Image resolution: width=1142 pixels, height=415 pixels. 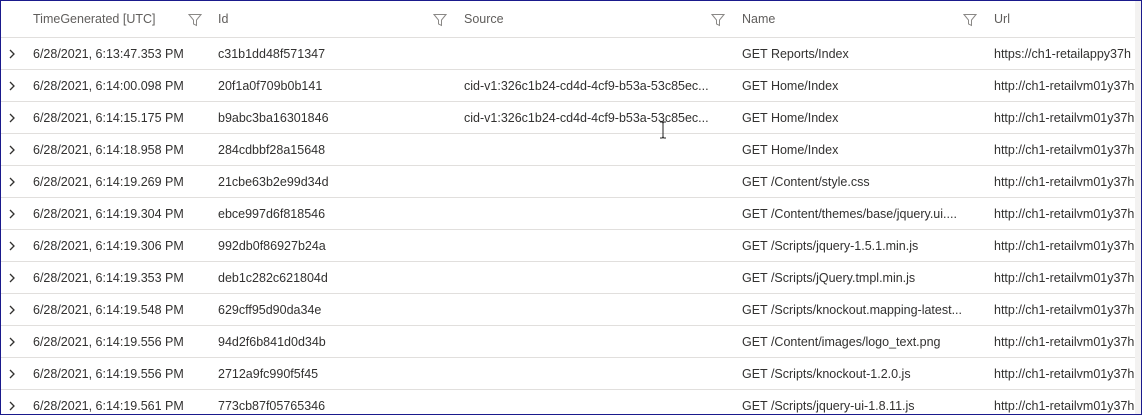 What do you see at coordinates (333, 181) in the screenshot?
I see `cell-id: 21cbe63b2e99d34d` at bounding box center [333, 181].